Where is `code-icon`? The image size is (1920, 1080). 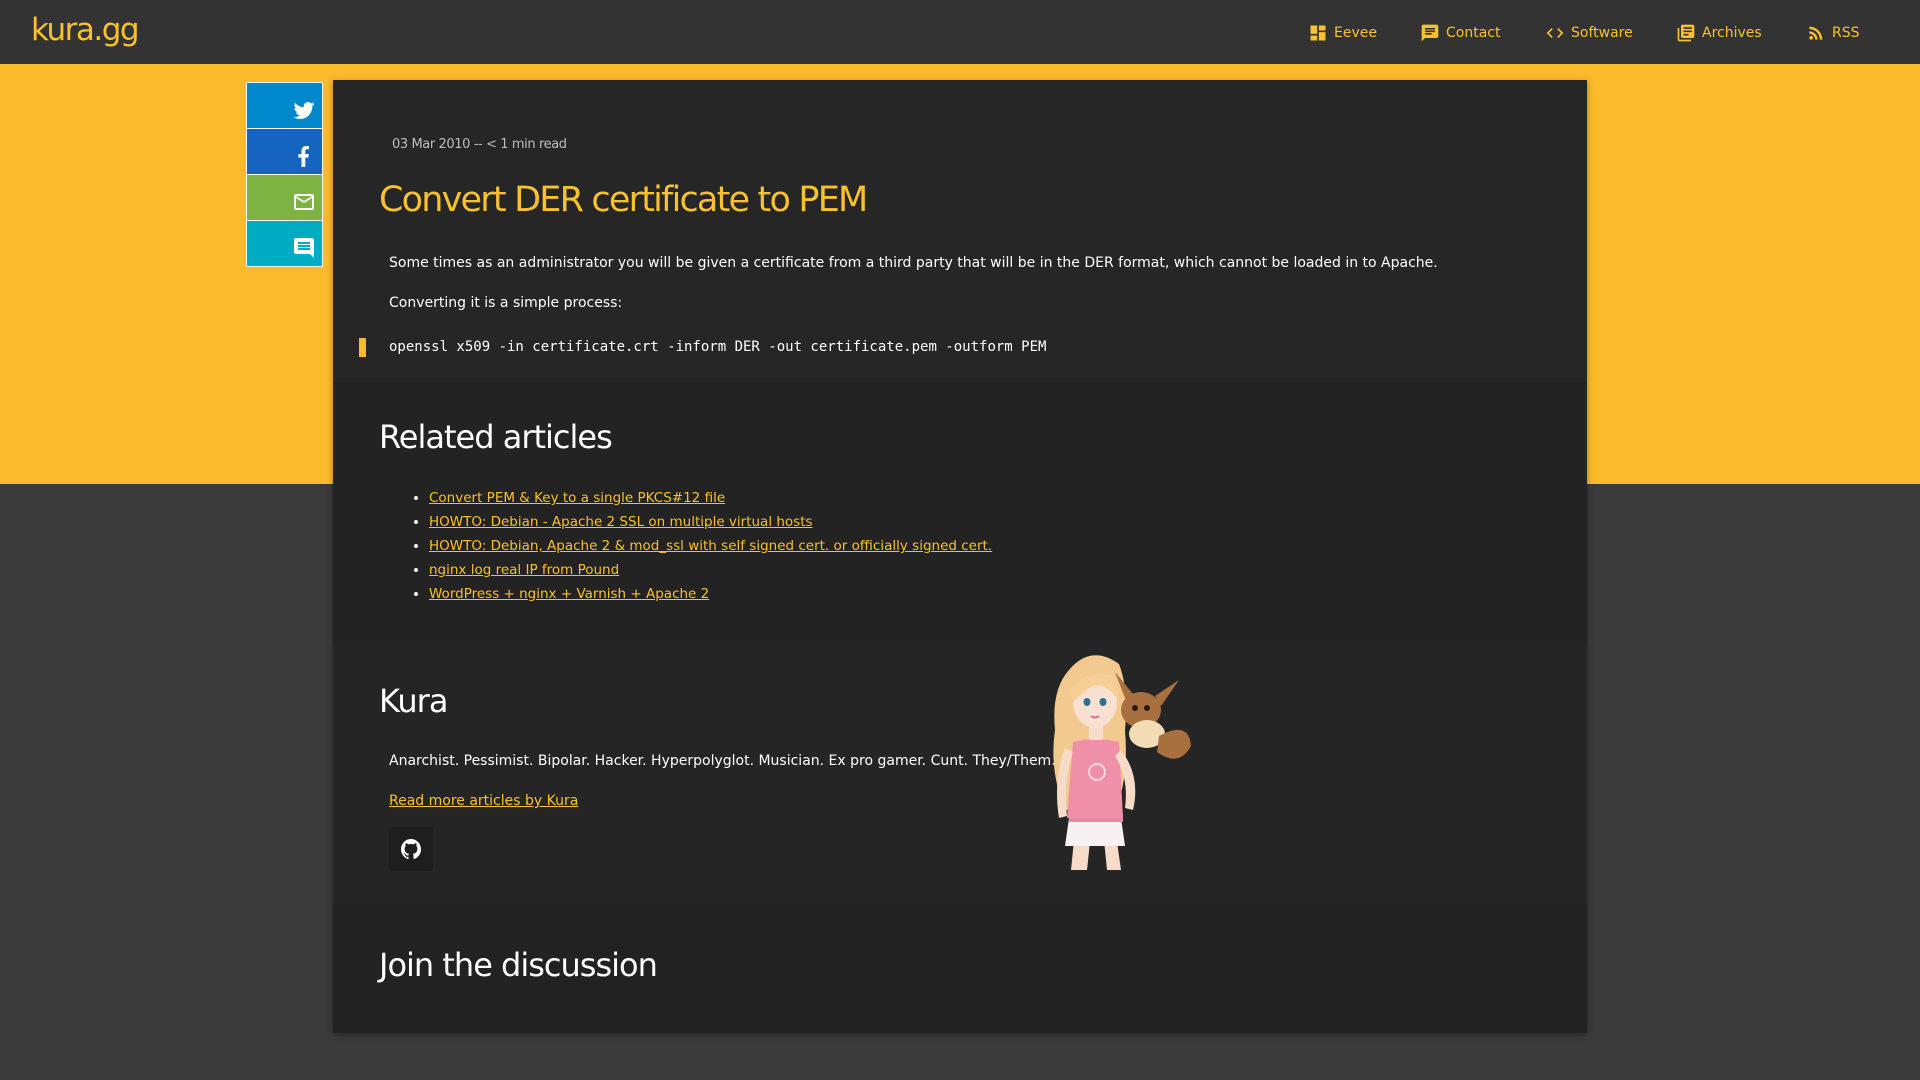
code-icon is located at coordinates (1555, 33).